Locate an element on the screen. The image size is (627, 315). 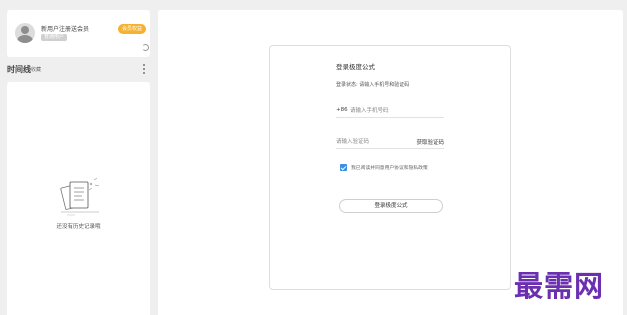
refresh-icon is located at coordinates (145, 47).